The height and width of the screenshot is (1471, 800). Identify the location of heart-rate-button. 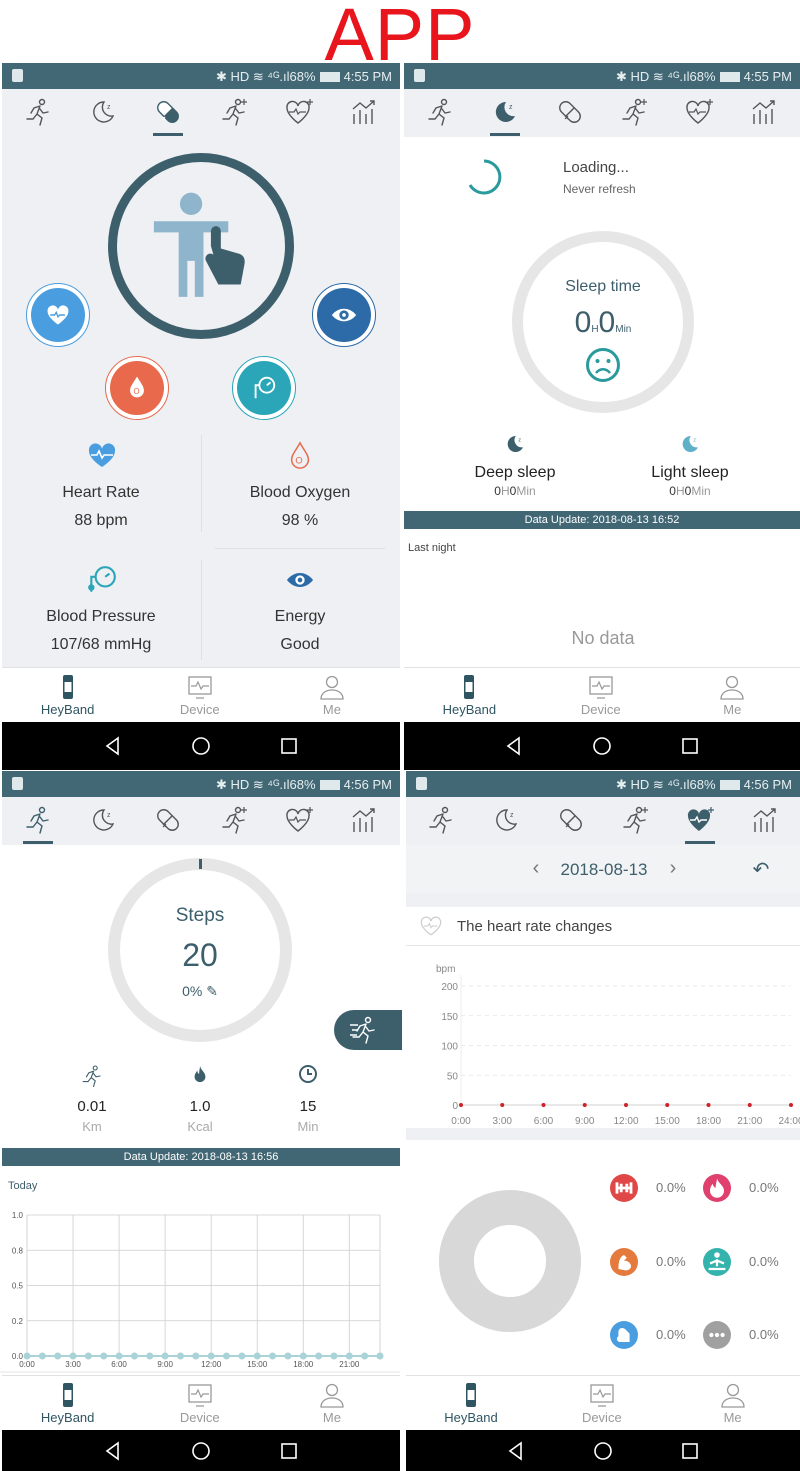
(58, 315).